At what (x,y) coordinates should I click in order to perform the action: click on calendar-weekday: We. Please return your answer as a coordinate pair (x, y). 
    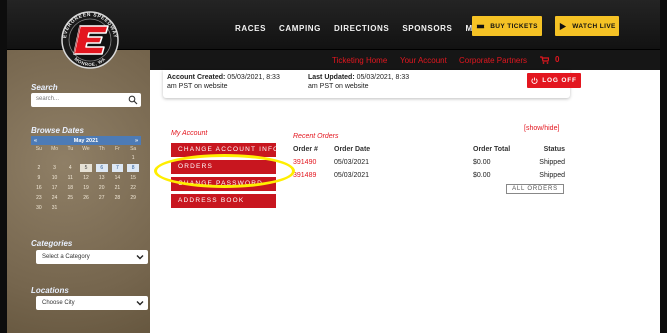
    Looking at the image, I should click on (86, 149).